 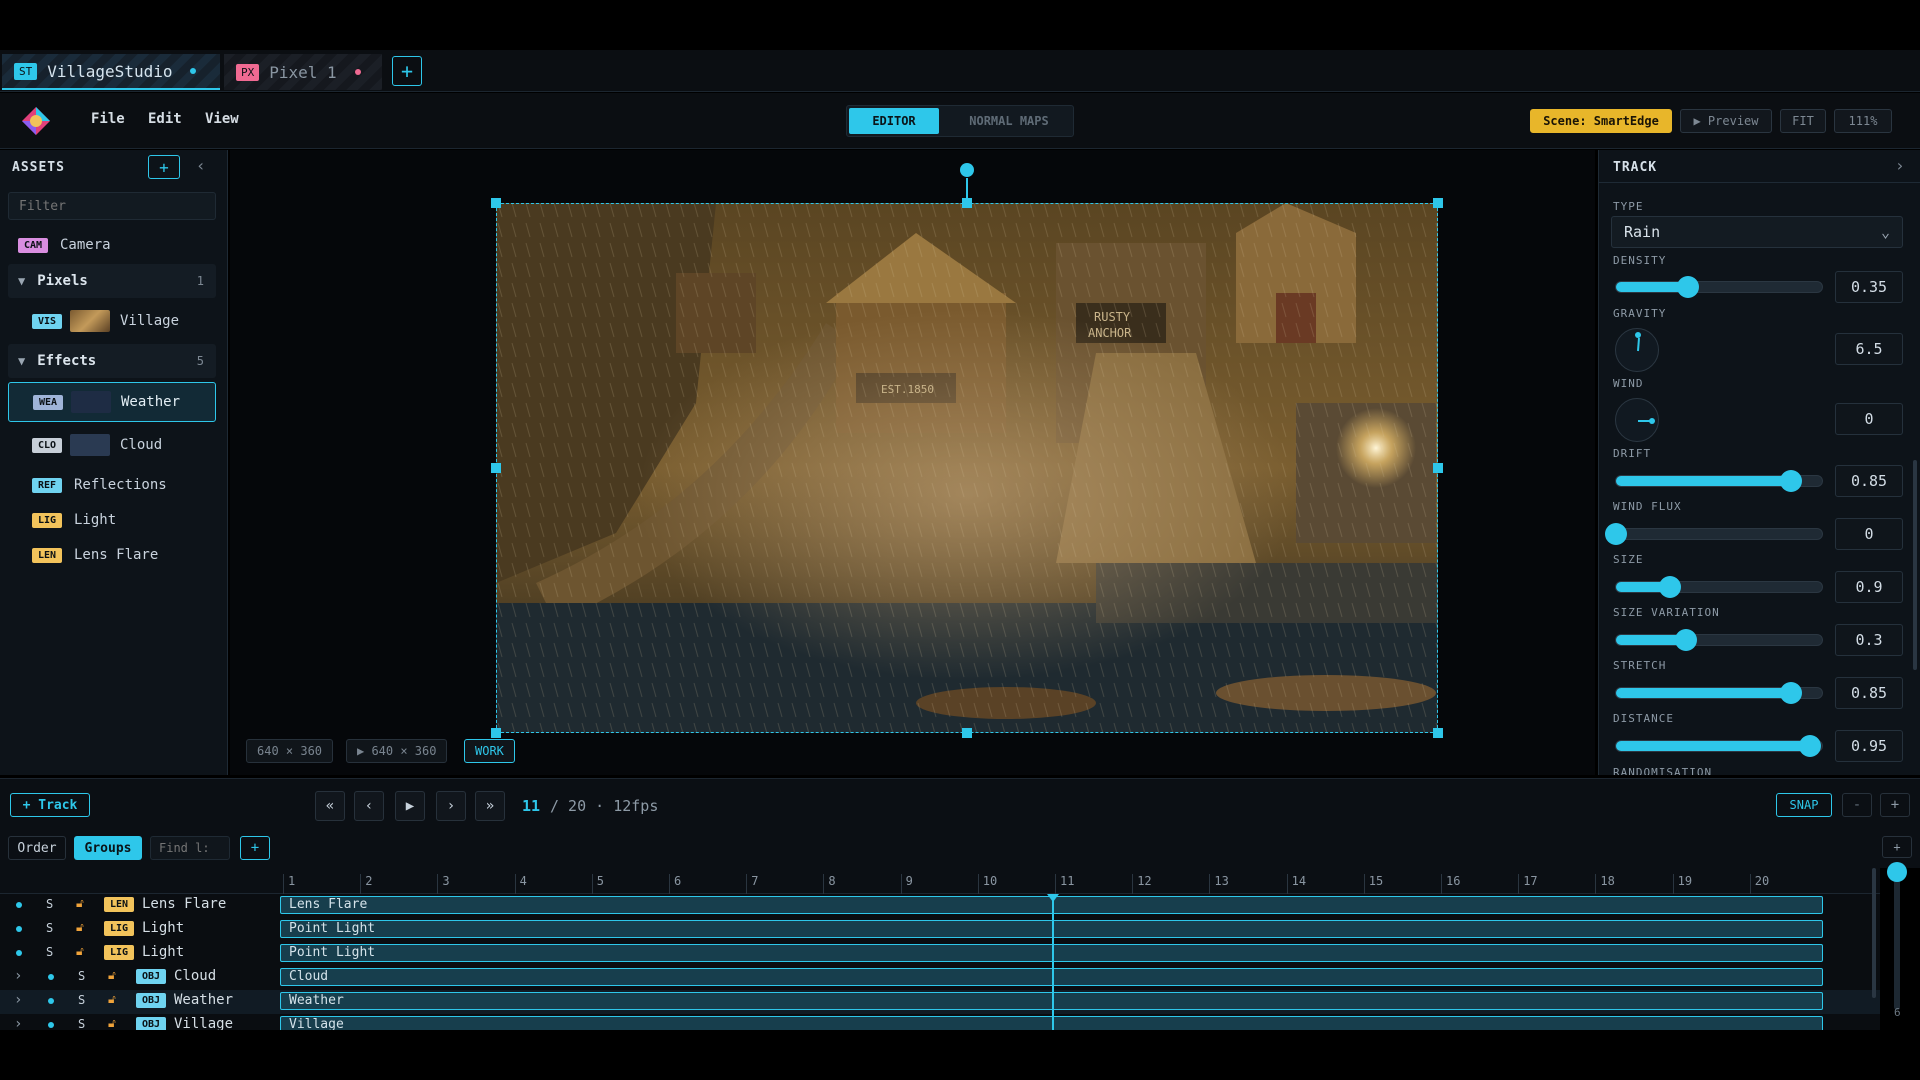 What do you see at coordinates (940, 1002) in the screenshot?
I see `timeline-row: › S 🔓︎ OBJ Weather Weather` at bounding box center [940, 1002].